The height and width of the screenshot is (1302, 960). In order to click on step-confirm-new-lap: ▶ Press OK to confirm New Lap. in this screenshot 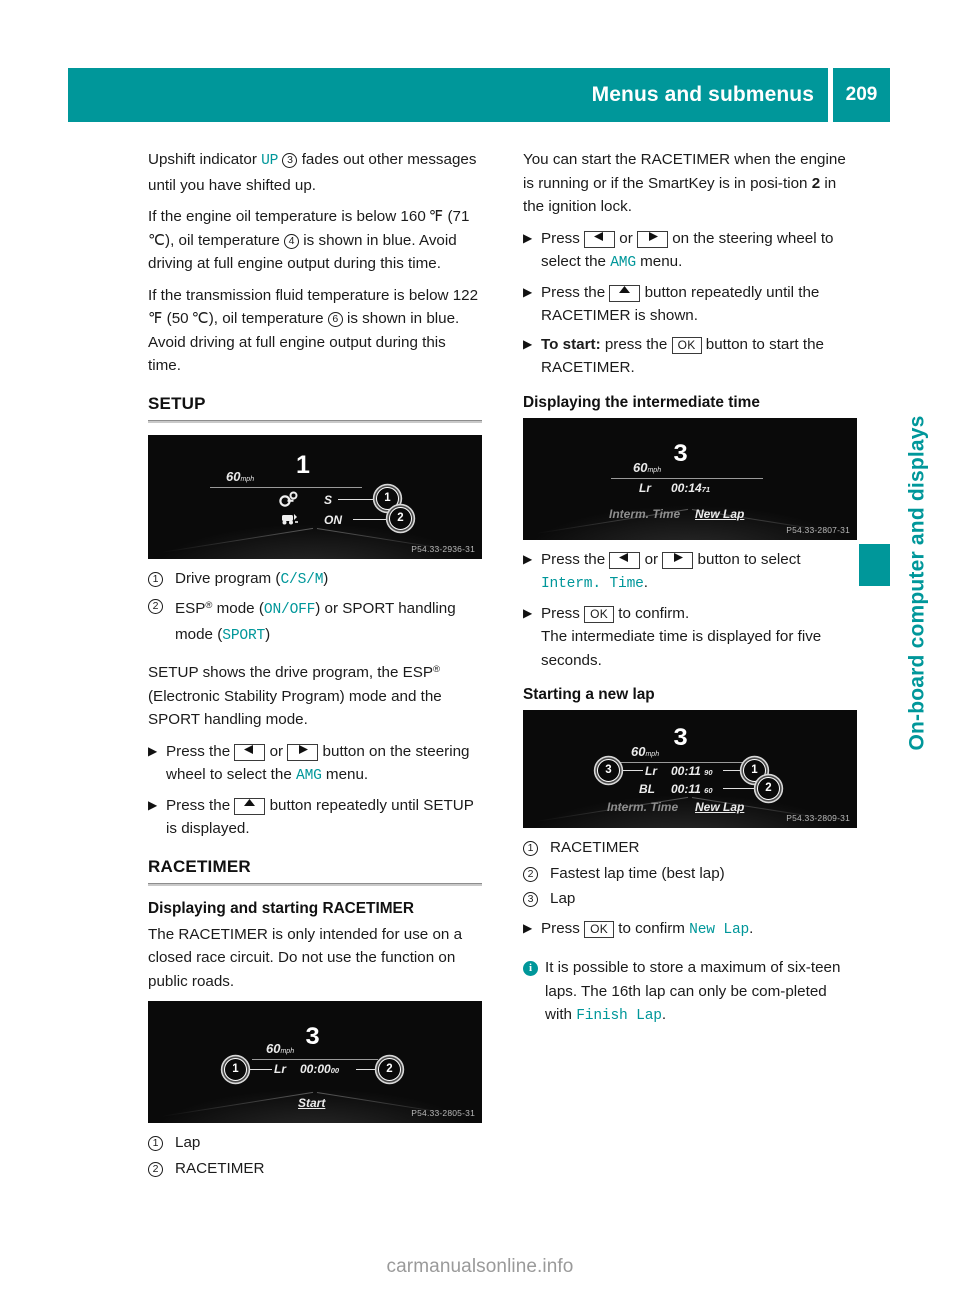, I will do `click(690, 930)`.